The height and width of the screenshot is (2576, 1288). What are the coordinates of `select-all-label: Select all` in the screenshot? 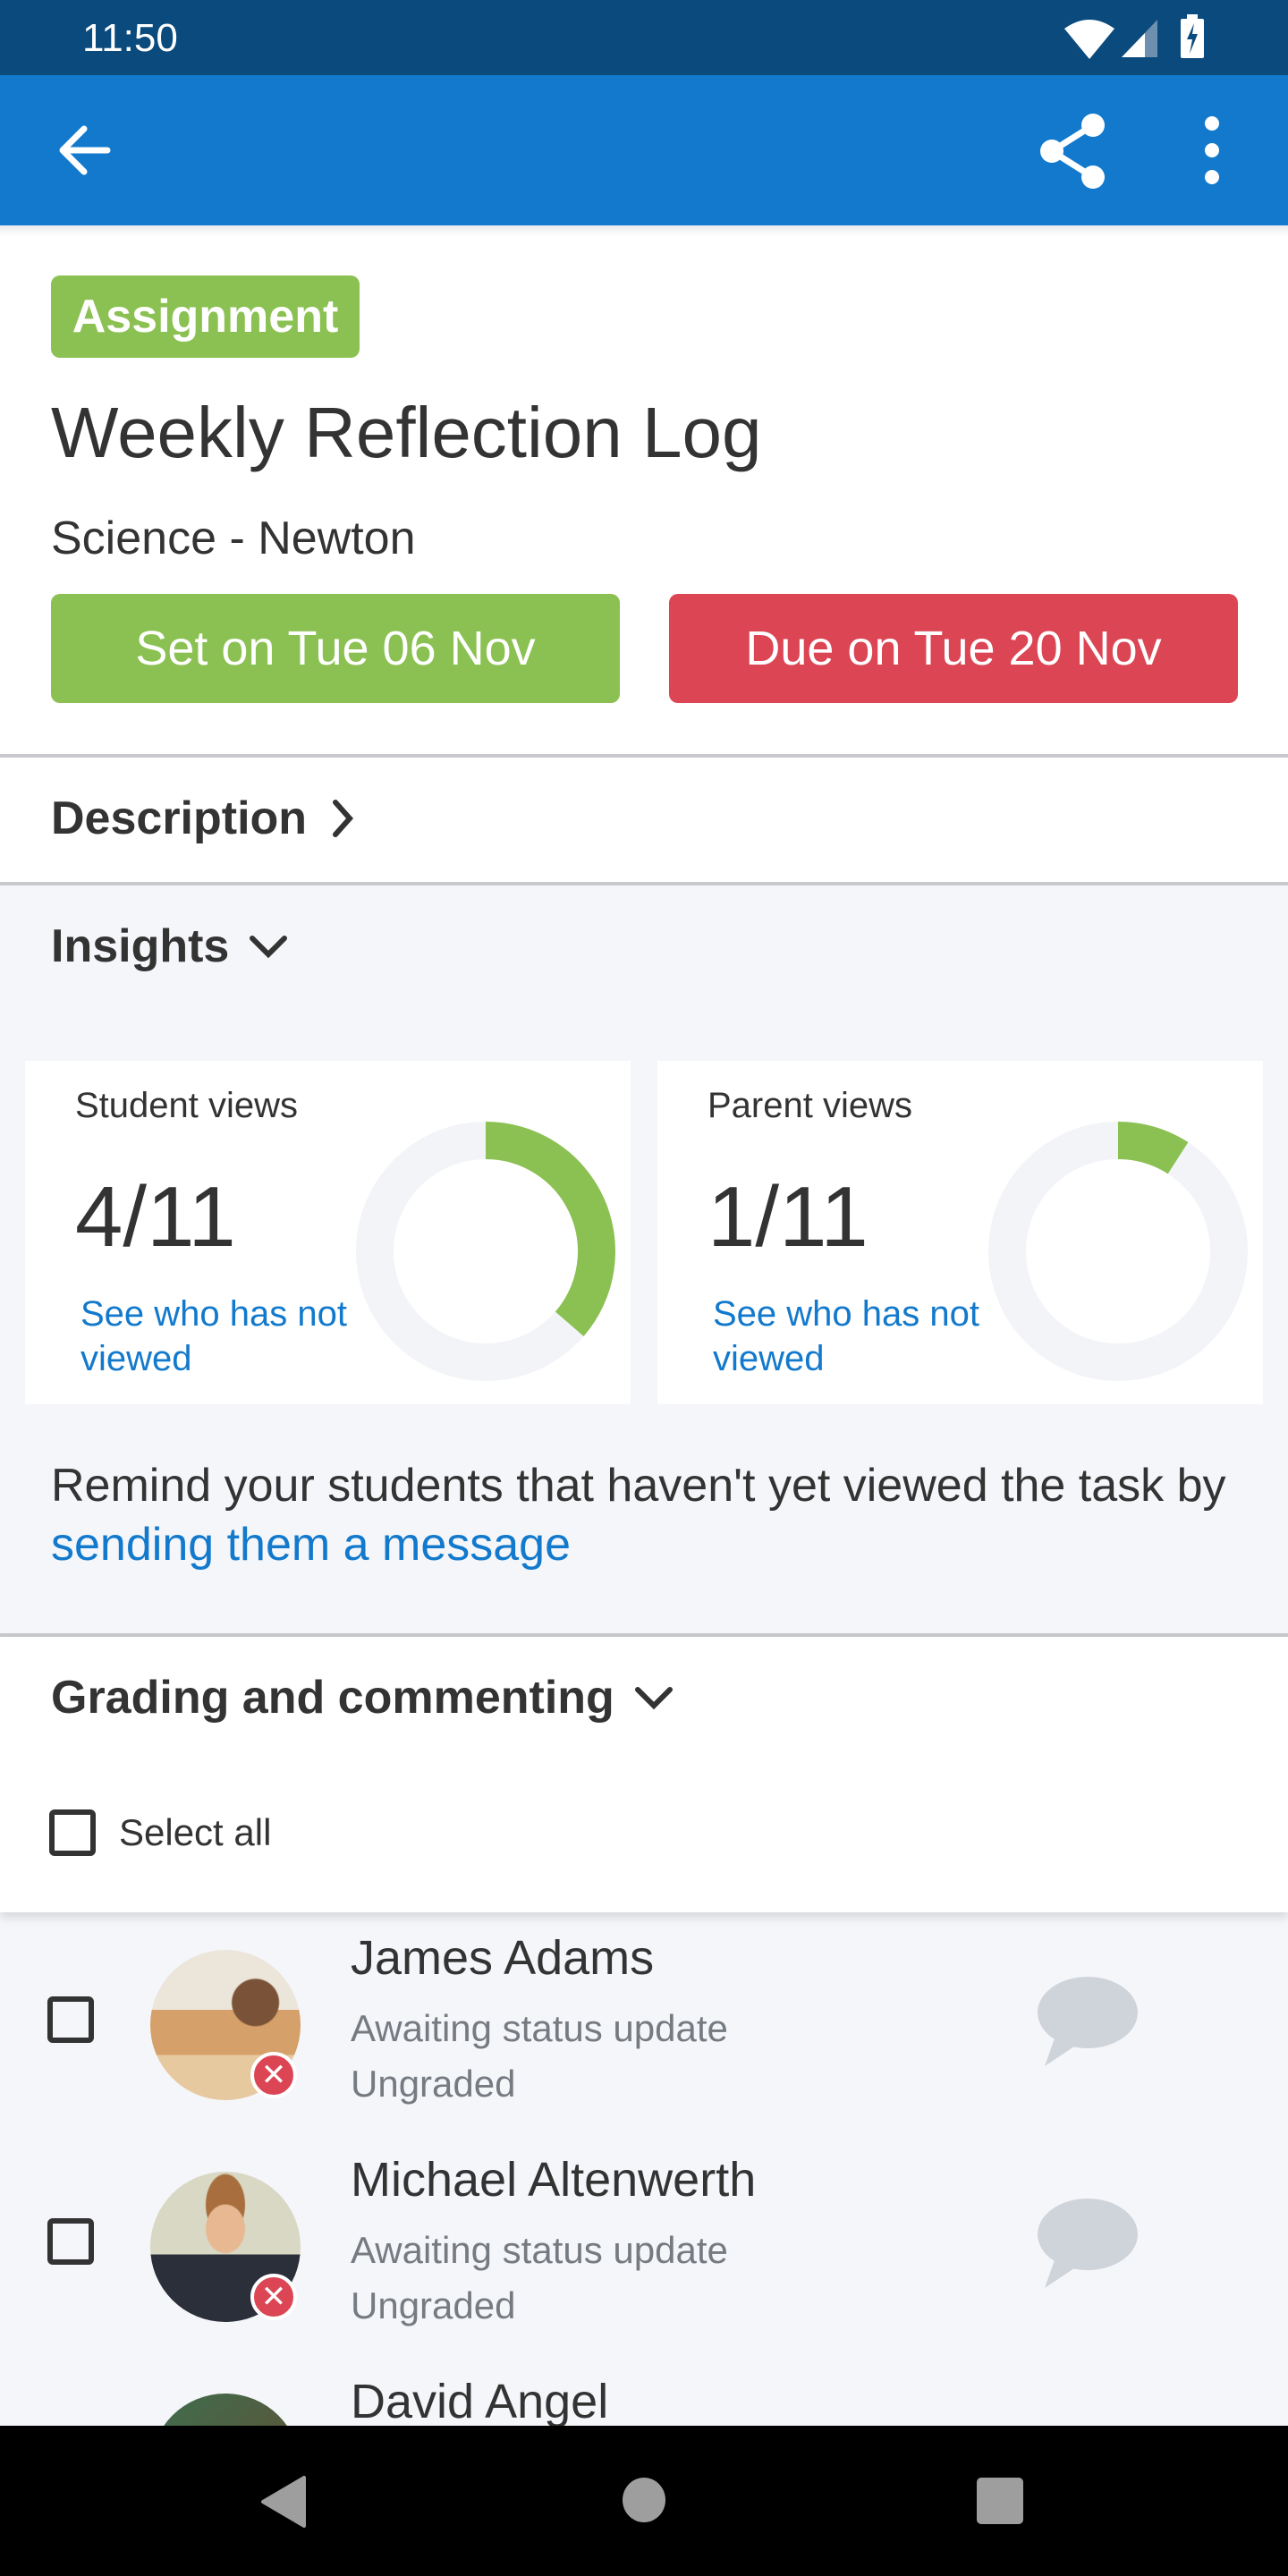 It's located at (195, 1832).